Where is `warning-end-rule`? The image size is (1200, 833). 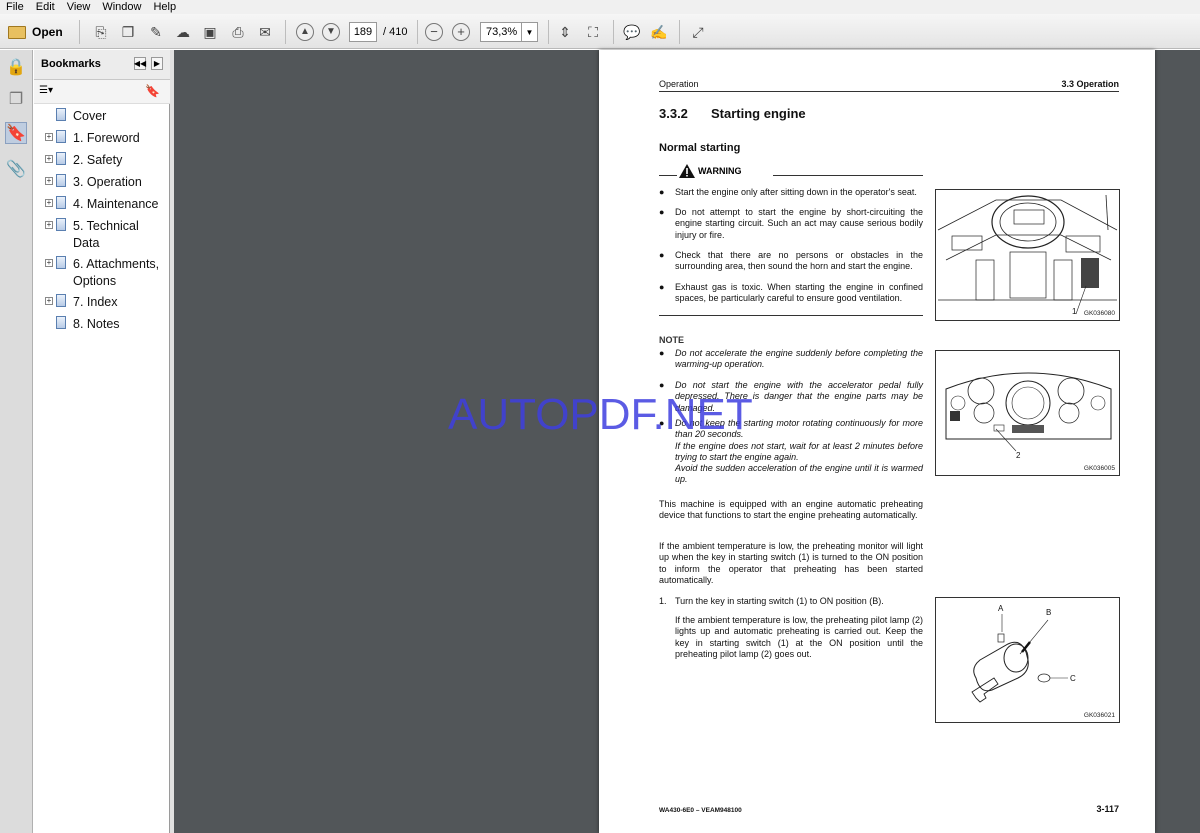
warning-end-rule is located at coordinates (791, 315).